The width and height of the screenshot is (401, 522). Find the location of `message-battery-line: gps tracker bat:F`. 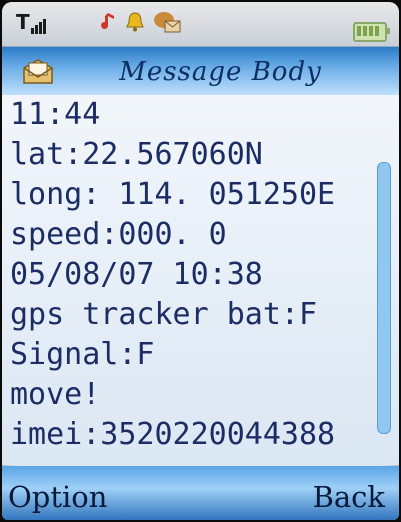

message-battery-line: gps tracker bat:F is located at coordinates (164, 314).